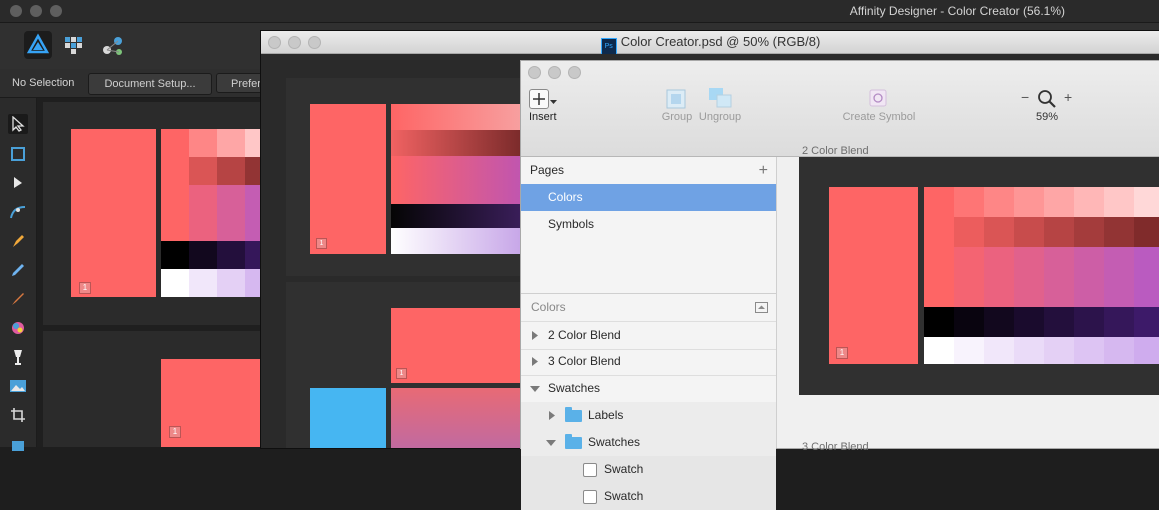 The width and height of the screenshot is (1159, 510). Describe the element at coordinates (608, 46) in the screenshot. I see `photoshop-file-icon: Ps` at that location.